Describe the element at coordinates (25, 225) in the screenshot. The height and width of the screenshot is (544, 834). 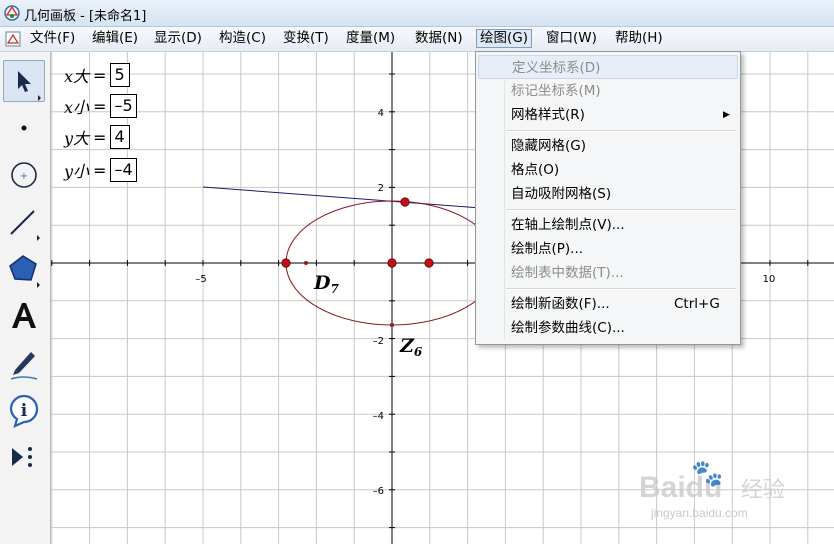
I see `straightedge-icon` at that location.